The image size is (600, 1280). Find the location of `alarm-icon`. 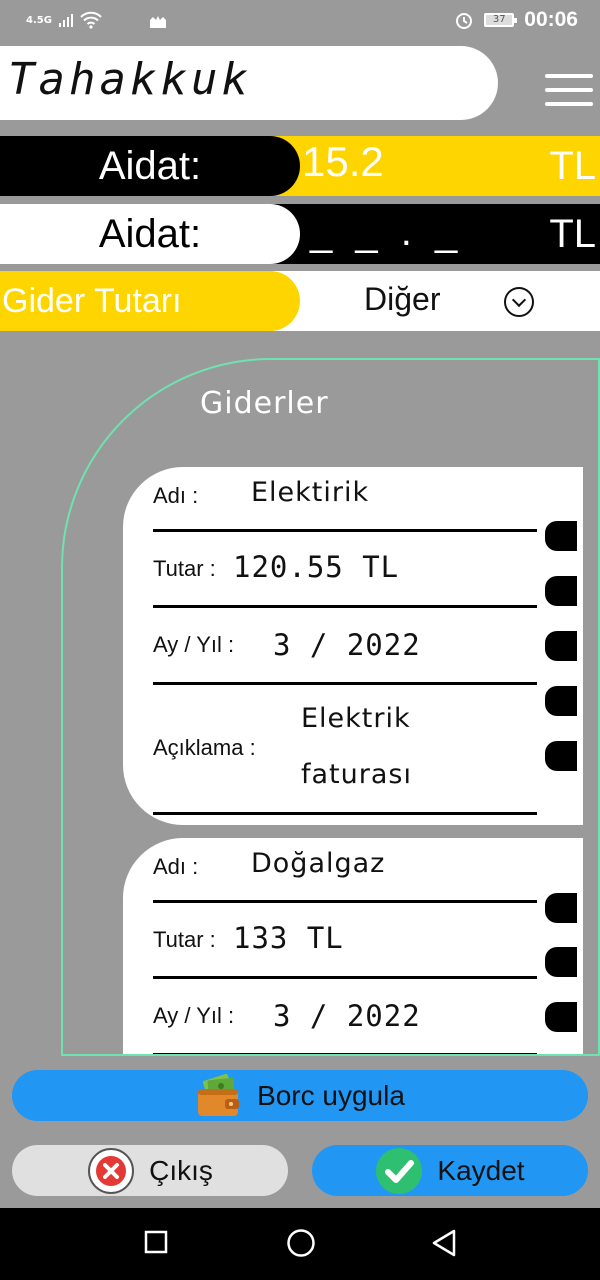

alarm-icon is located at coordinates (464, 21).